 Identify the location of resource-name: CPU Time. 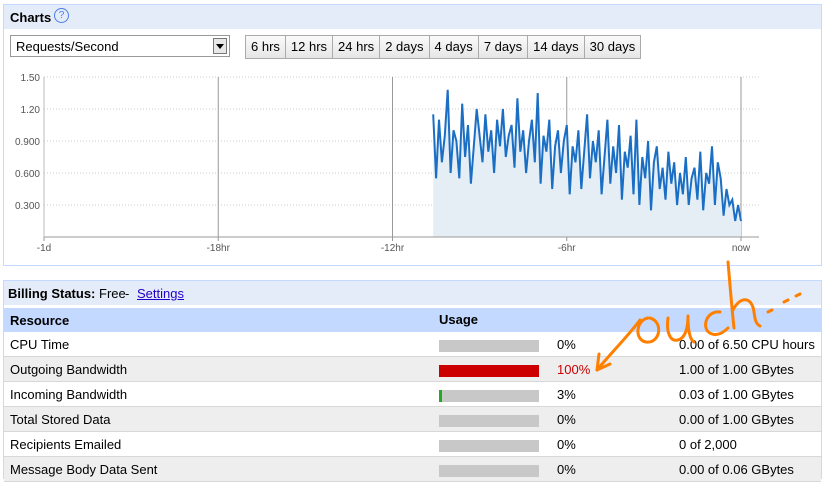
(40, 344).